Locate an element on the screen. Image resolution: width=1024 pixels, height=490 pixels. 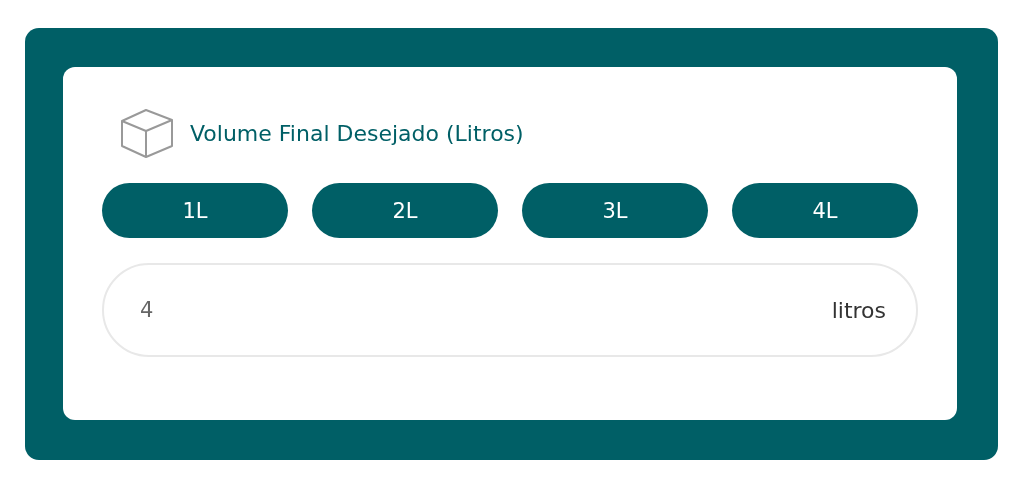
unit-label: litros is located at coordinates (858, 310).